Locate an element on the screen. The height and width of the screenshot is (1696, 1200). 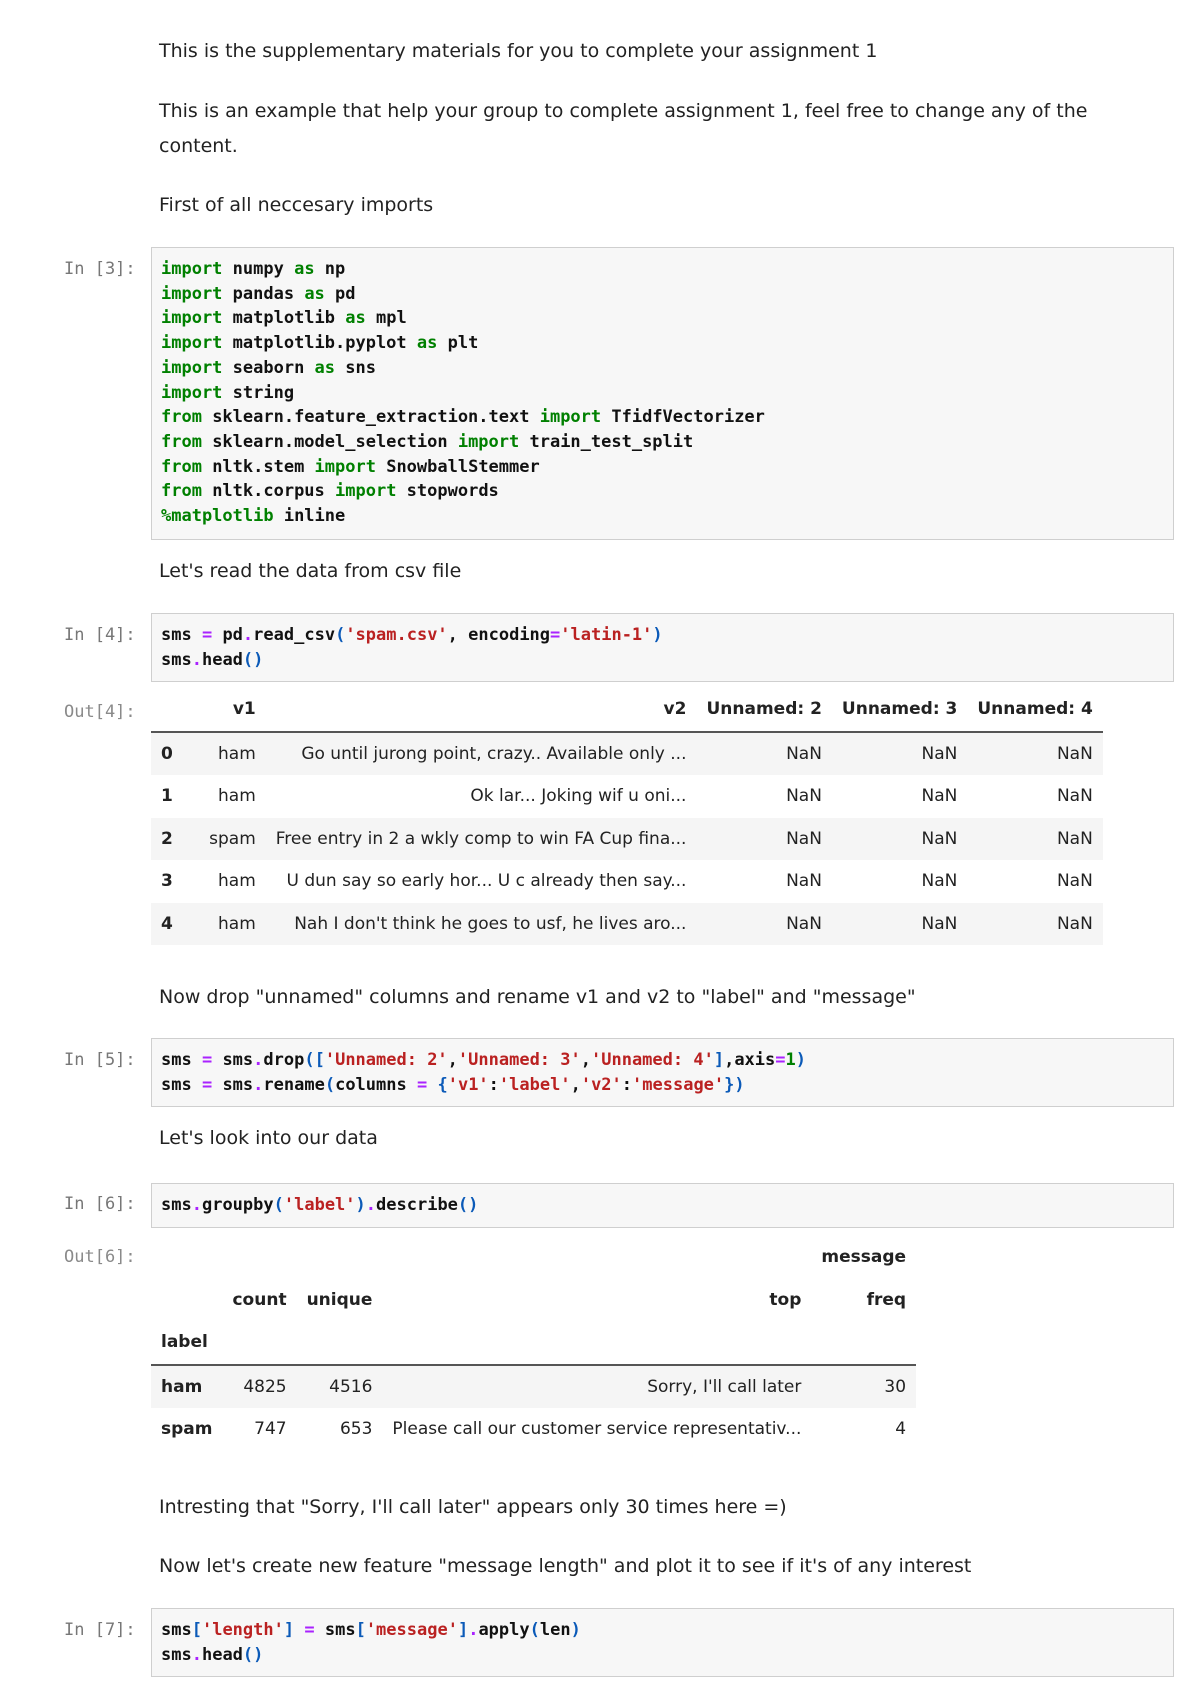
row-label: ham is located at coordinates (187, 1386).